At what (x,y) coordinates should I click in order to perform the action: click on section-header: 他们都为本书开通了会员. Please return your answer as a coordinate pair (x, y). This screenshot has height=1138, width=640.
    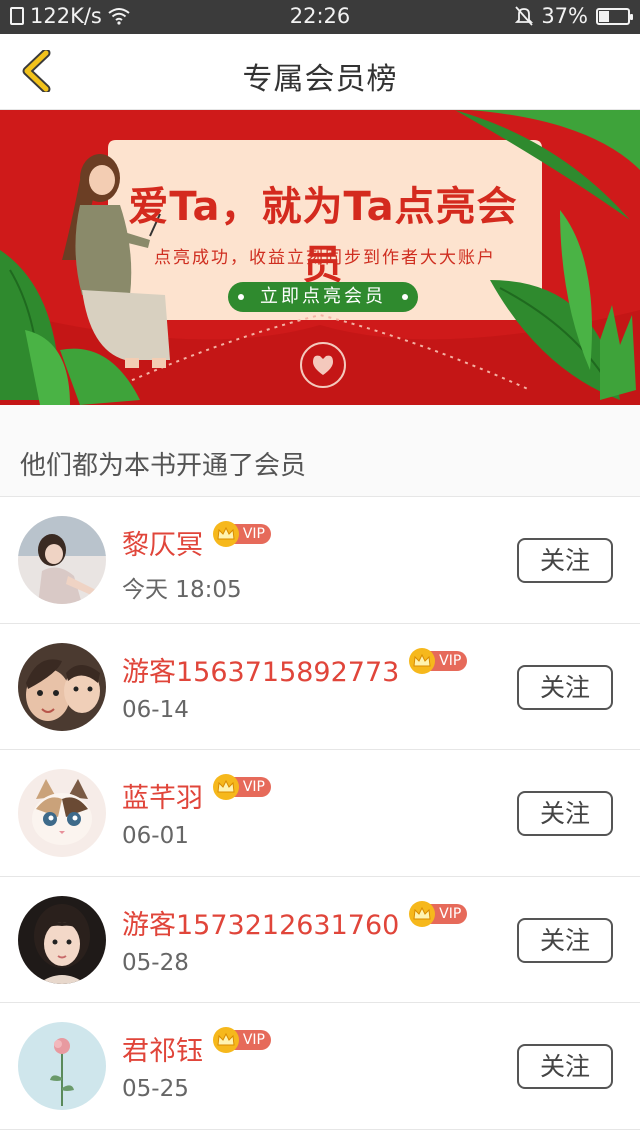
    Looking at the image, I should click on (320, 451).